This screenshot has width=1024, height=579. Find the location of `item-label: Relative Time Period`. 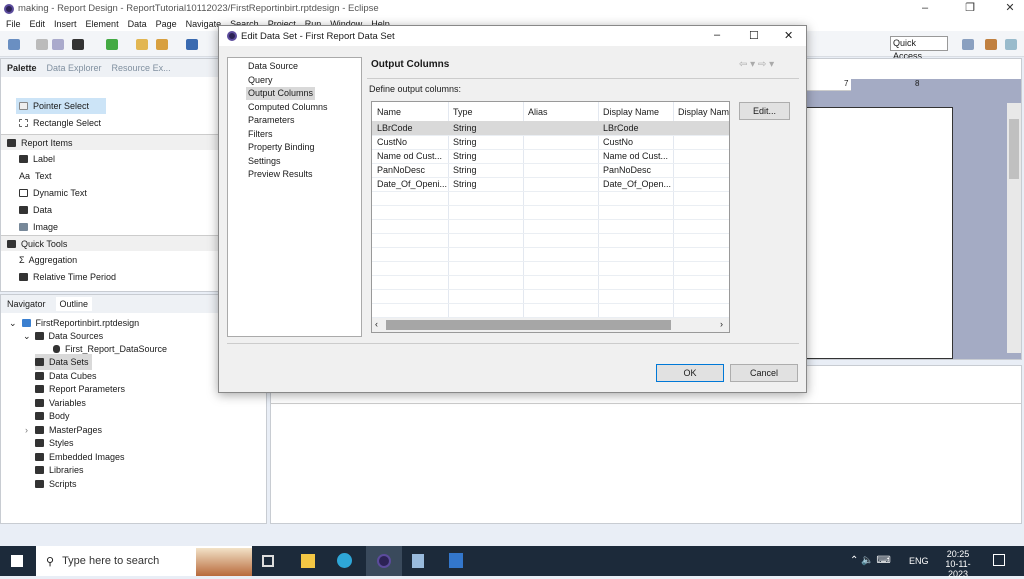

item-label: Relative Time Period is located at coordinates (75, 277).